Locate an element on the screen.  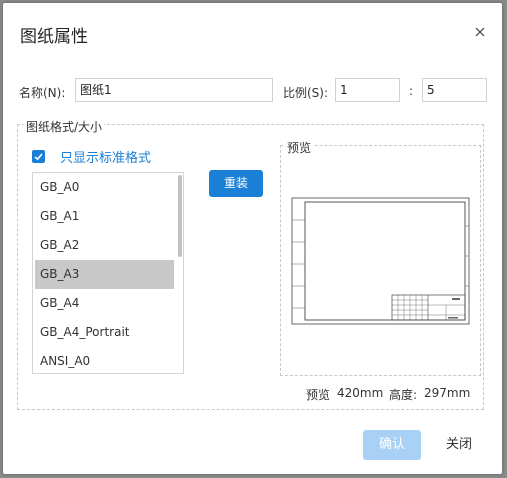
format-list-item: ANSI_A0 is located at coordinates (104, 360).